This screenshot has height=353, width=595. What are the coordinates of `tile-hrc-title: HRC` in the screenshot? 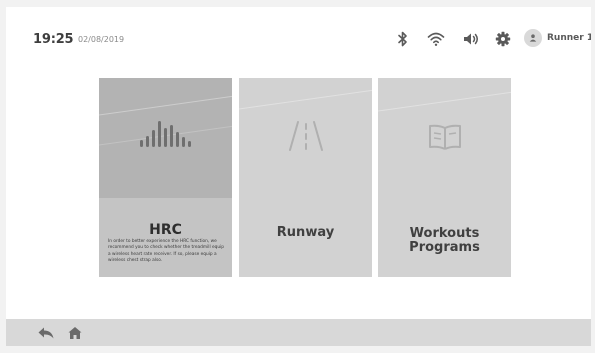 It's located at (165, 230).